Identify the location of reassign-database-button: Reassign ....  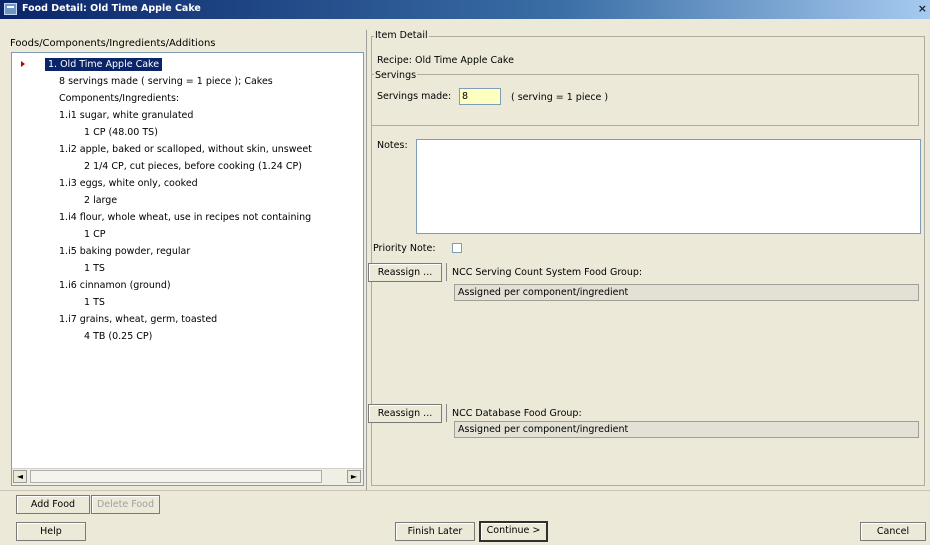
(405, 413).